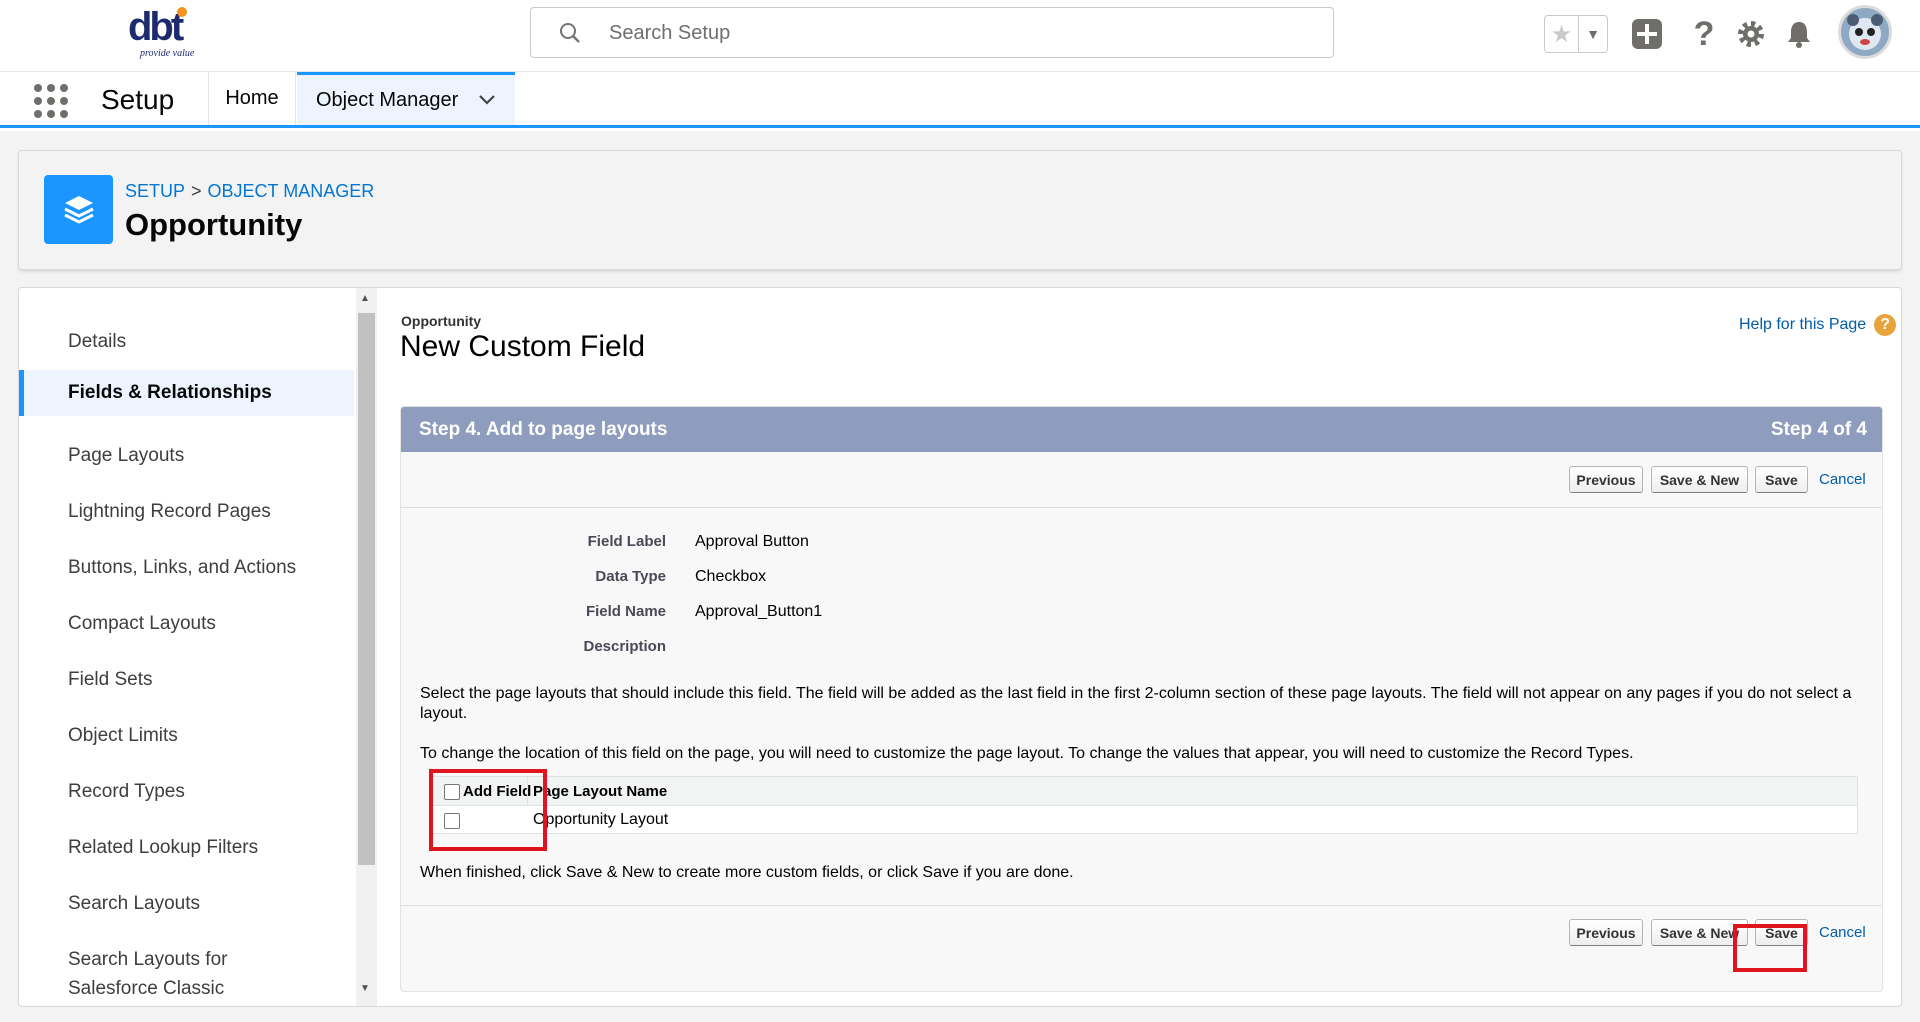 The width and height of the screenshot is (1920, 1022). What do you see at coordinates (1101, 578) in the screenshot?
I see `field-row-type: Data Type Checkbox` at bounding box center [1101, 578].